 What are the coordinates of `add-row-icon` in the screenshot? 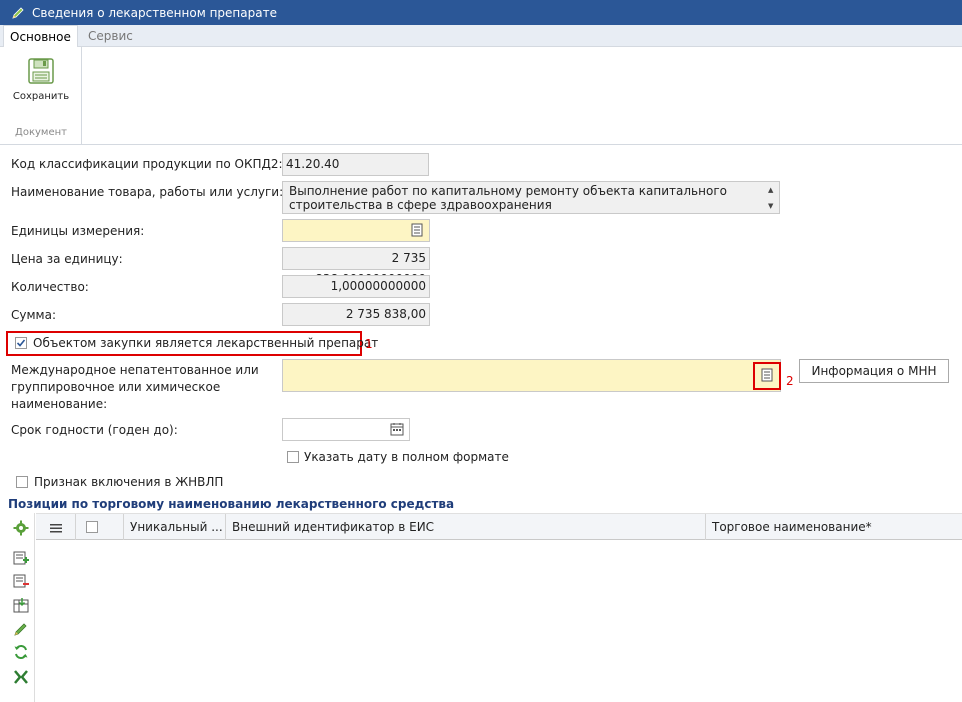 It's located at (21, 558).